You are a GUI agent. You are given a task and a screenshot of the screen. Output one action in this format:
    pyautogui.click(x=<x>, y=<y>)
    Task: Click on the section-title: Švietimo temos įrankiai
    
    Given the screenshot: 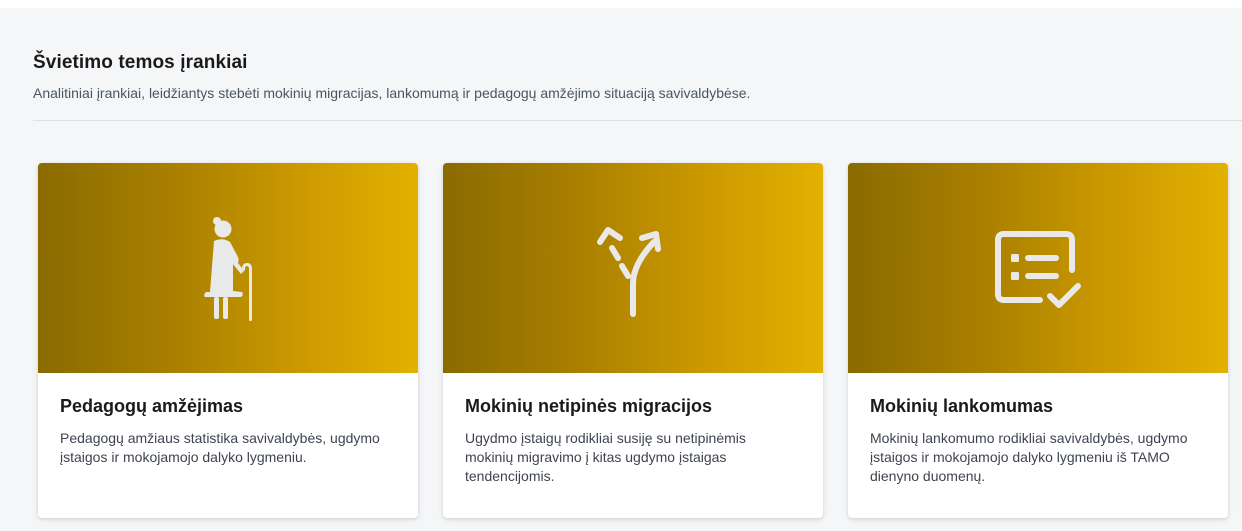 What is the action you would take?
    pyautogui.click(x=140, y=62)
    